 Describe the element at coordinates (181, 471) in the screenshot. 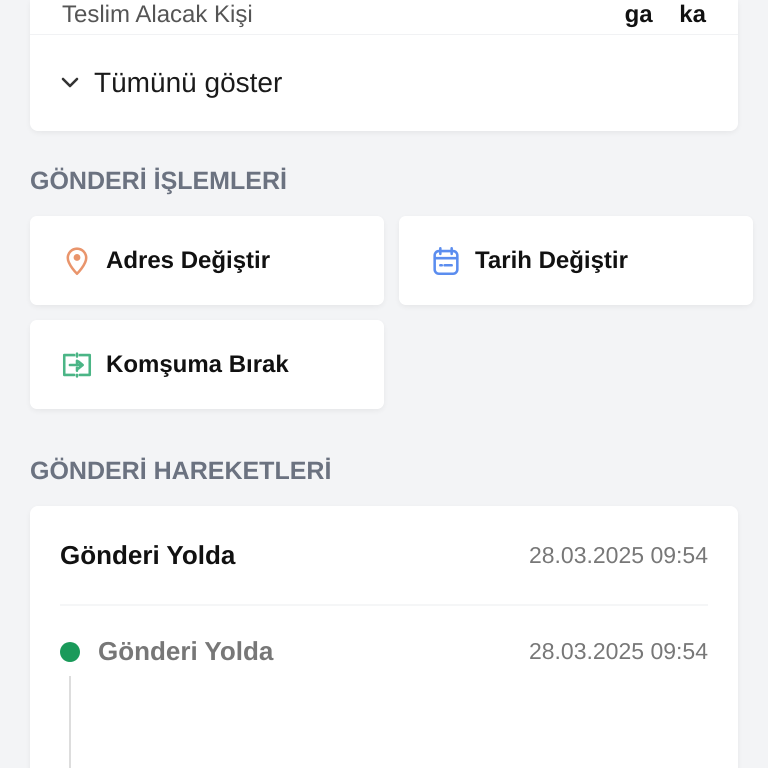

I see `section-heading: GÖNDERİ HAREKETLERİ` at that location.